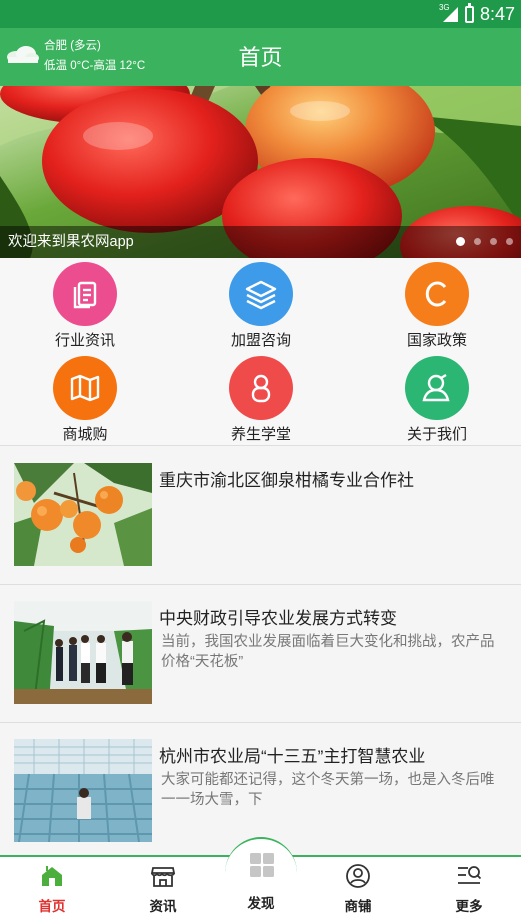 The image size is (521, 915). What do you see at coordinates (328, 790) in the screenshot?
I see `news-description: 大家可能都还记得，这个冬天第一场，也是入冬后唯一一场大雪，下` at bounding box center [328, 790].